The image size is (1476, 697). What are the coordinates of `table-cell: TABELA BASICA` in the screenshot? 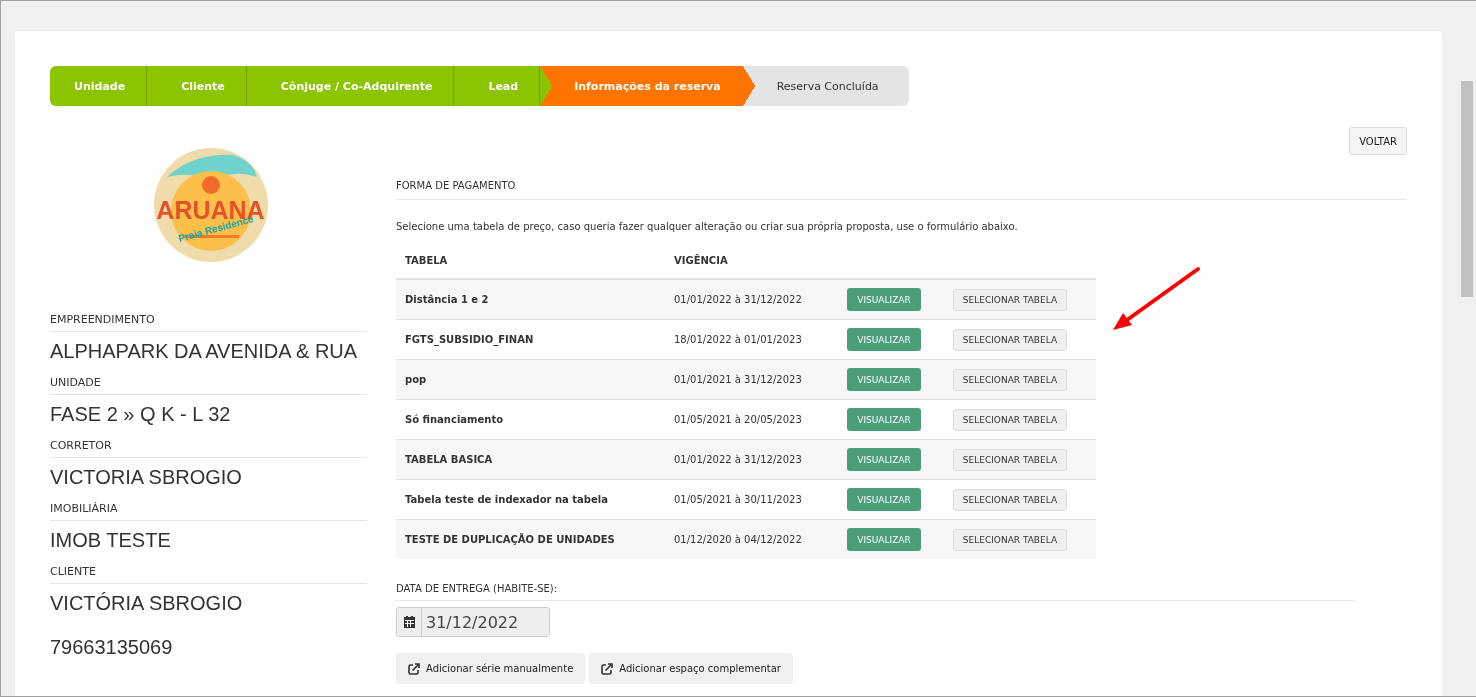 It's located at (530, 459).